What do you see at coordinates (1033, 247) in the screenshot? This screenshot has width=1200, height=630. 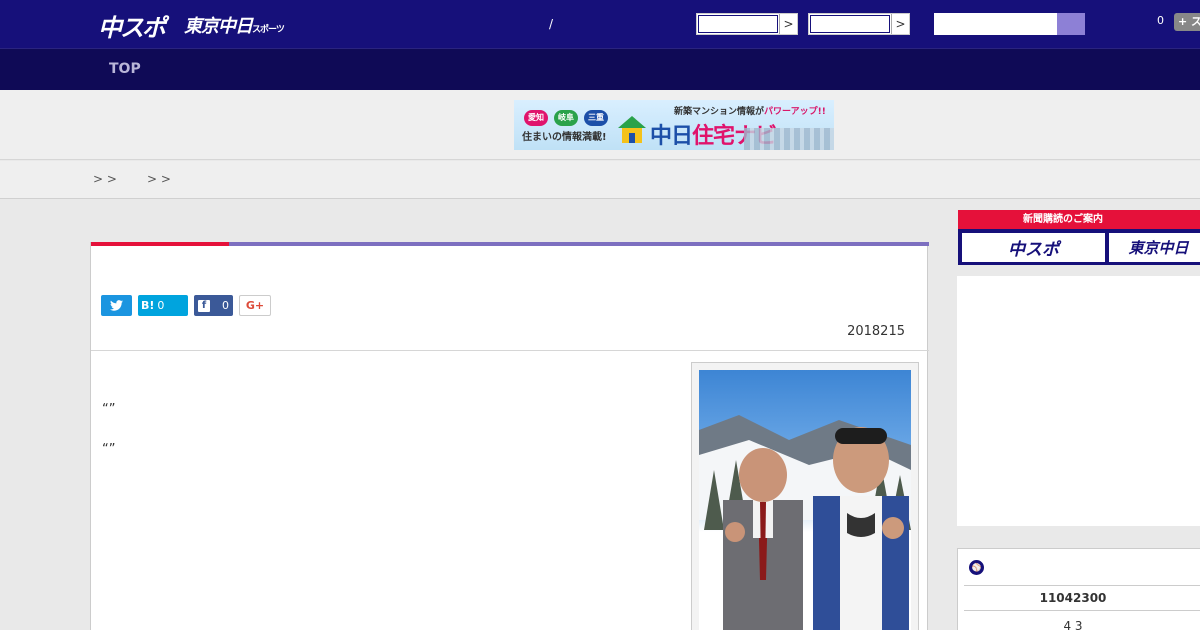 I see `subscribe-chuspo-button: 中スポ` at bounding box center [1033, 247].